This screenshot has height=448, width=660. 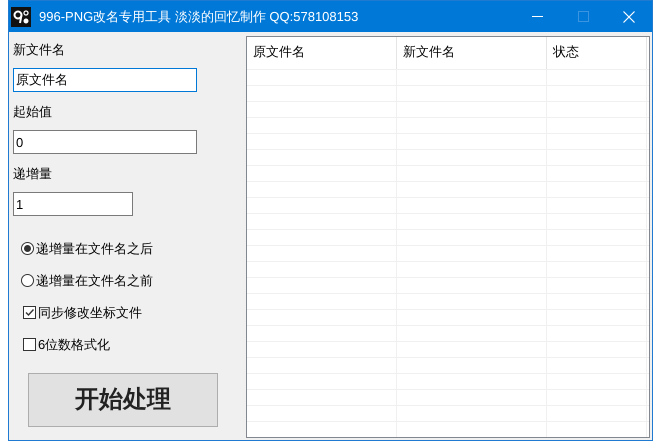 I want to click on checkbox-option: 6位数格式化, so click(x=129, y=344).